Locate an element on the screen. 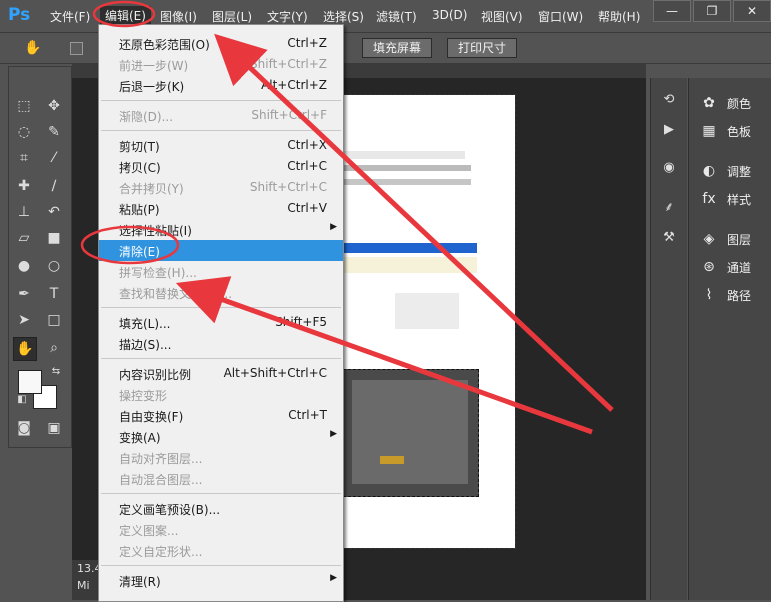 Image resolution: width=771 pixels, height=602 pixels. edit-menu-item: 渐隐(D)... Shift+Ctrl+F is located at coordinates (221, 115).